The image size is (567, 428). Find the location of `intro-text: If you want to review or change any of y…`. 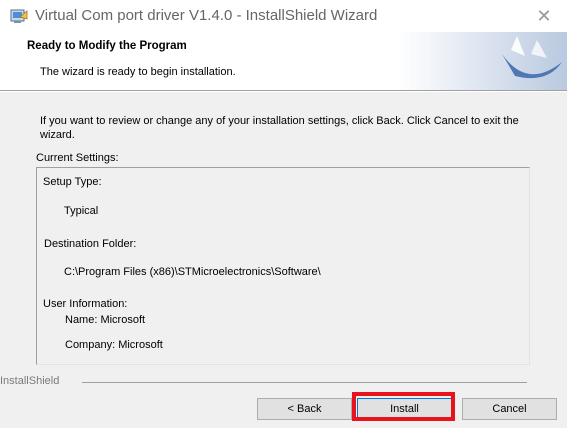

intro-text: If you want to review or change any of y… is located at coordinates (279, 128).